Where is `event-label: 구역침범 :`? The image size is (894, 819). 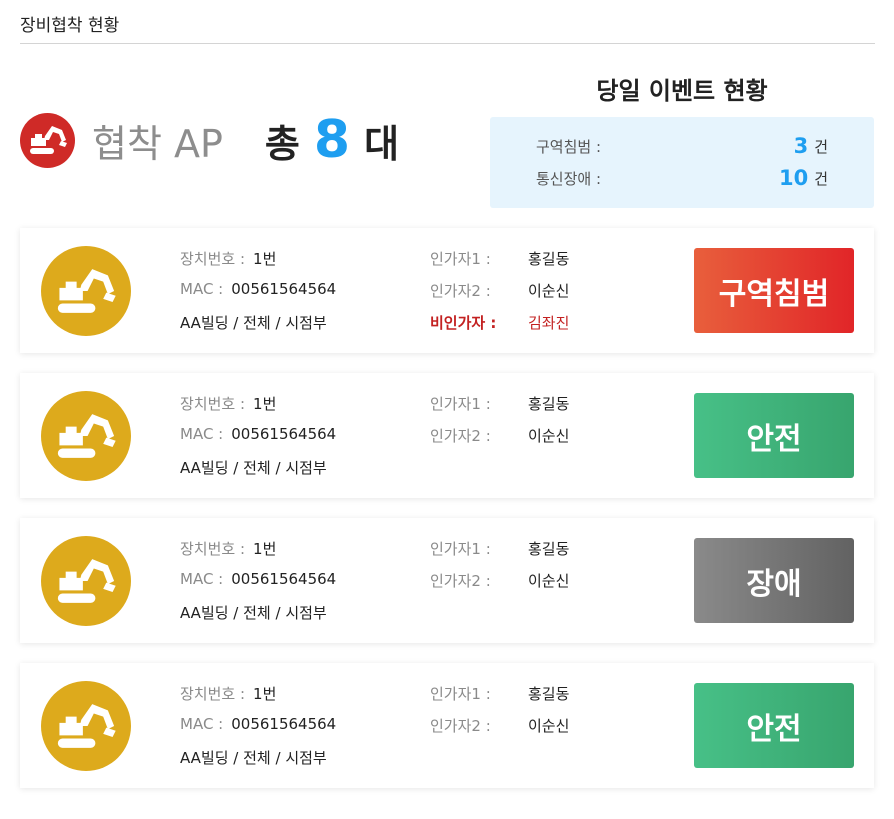 event-label: 구역침범 : is located at coordinates (569, 146).